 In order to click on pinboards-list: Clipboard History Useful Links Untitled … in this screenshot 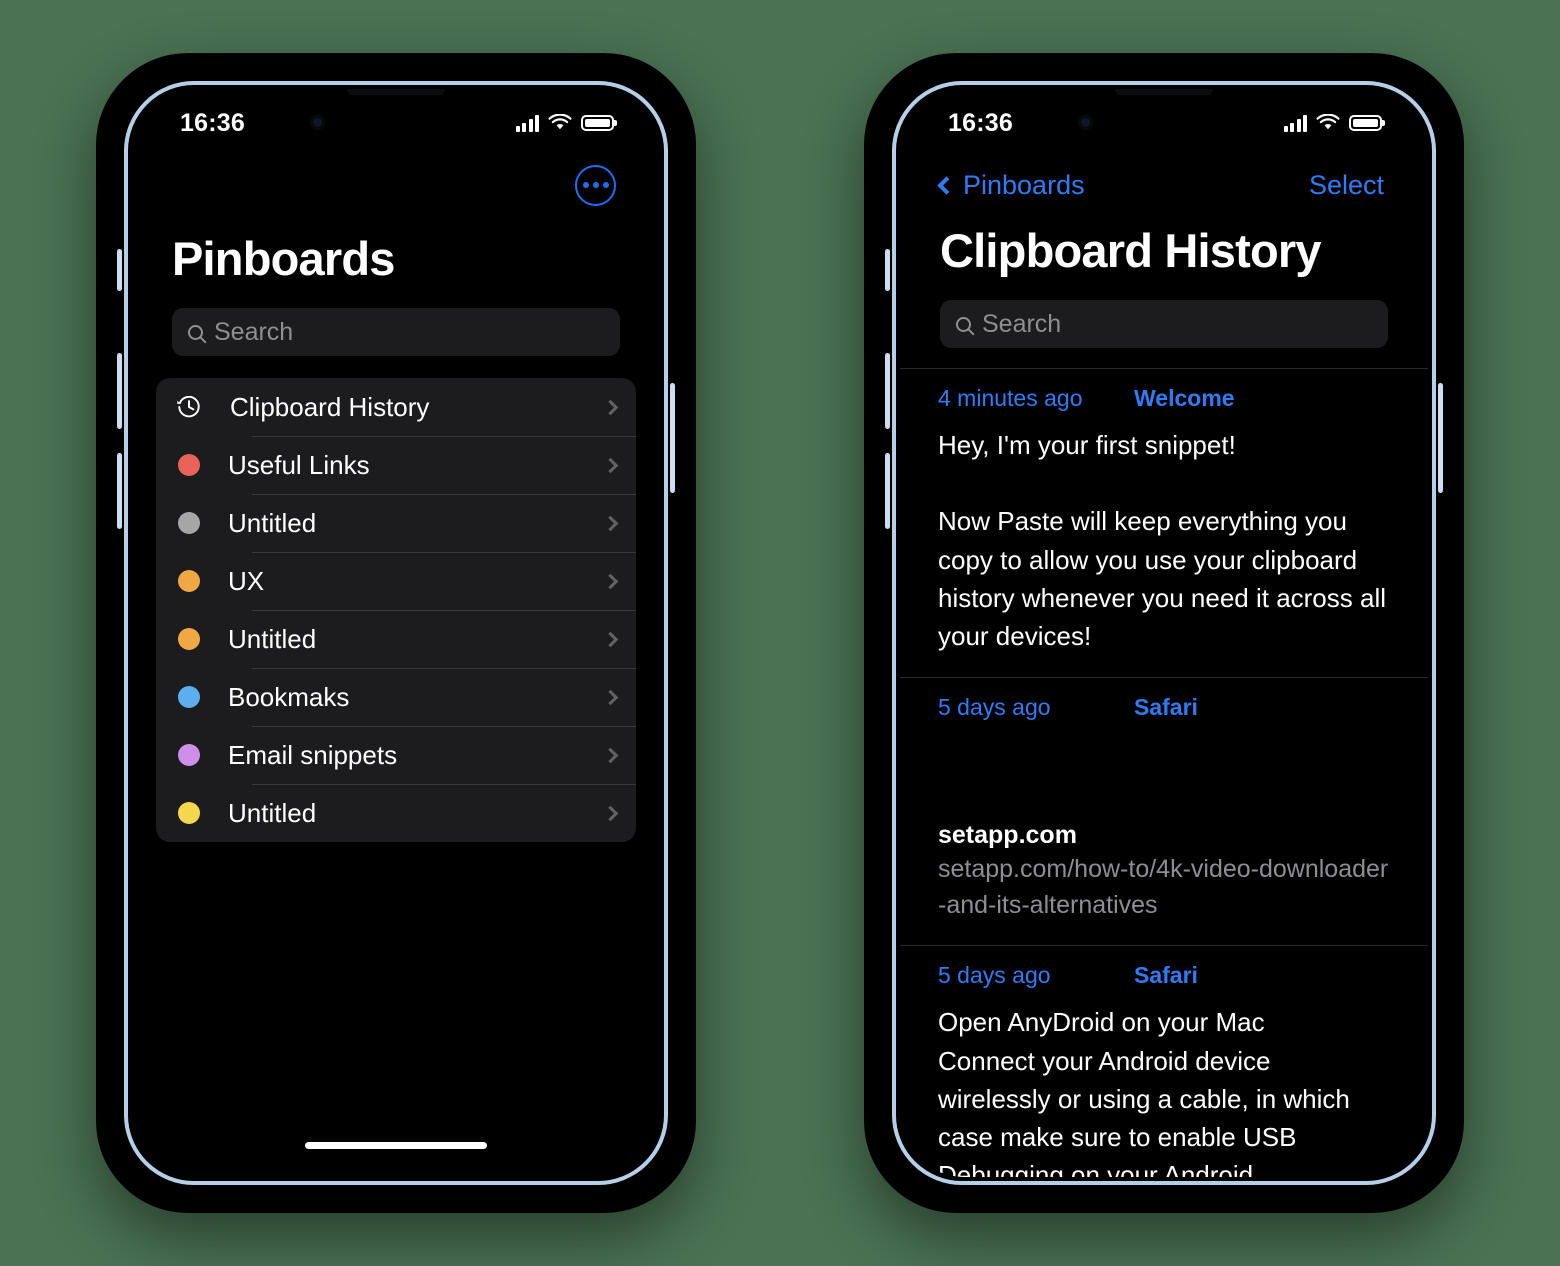, I will do `click(396, 610)`.